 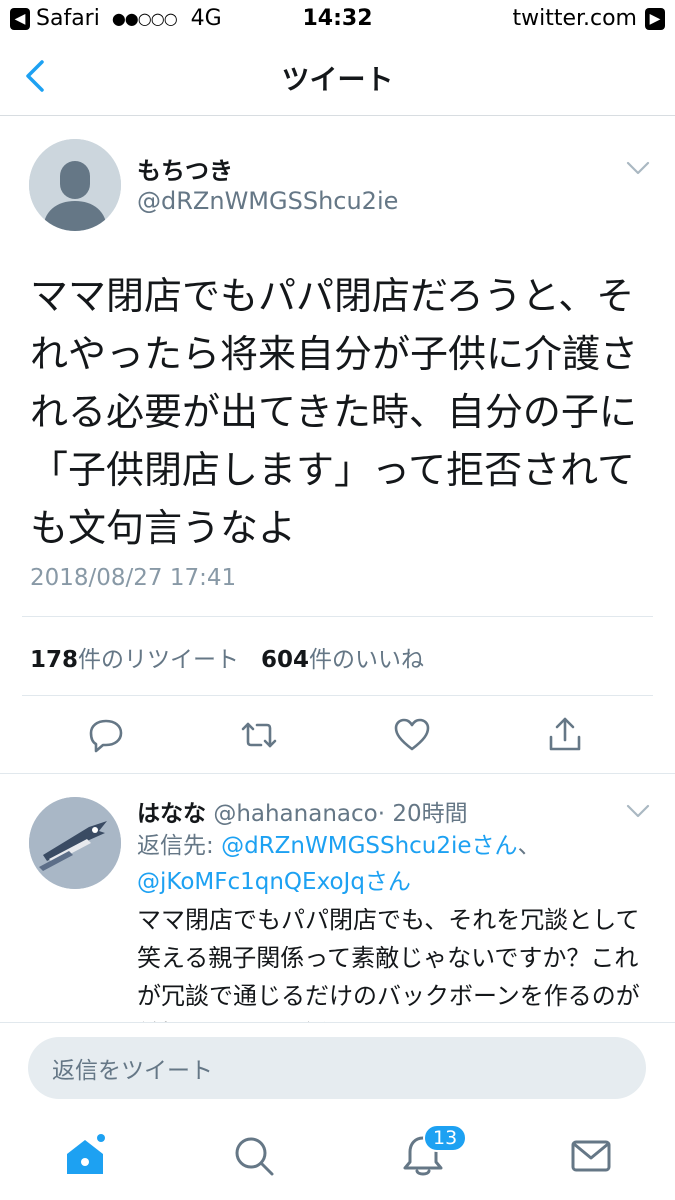 What do you see at coordinates (106, 735) in the screenshot?
I see `reply-icon` at bounding box center [106, 735].